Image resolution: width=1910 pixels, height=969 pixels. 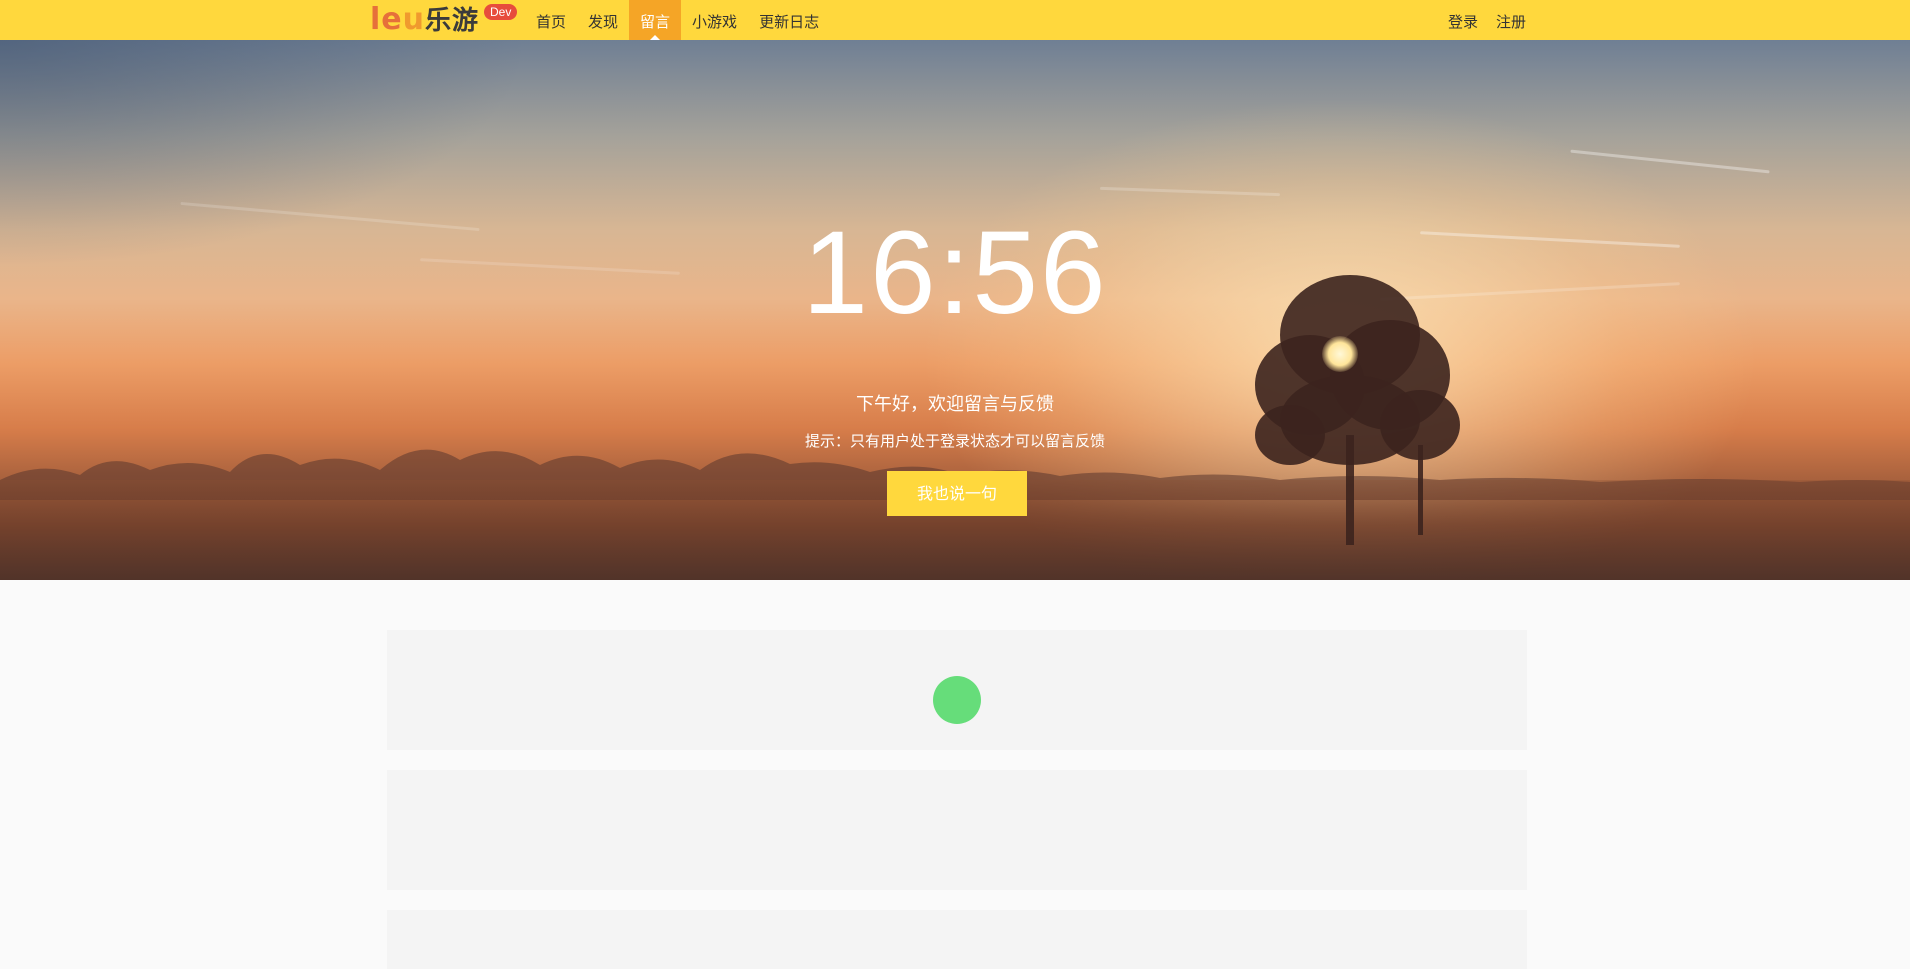 I want to click on nav-item-messages: 留言, so click(x=655, y=20).